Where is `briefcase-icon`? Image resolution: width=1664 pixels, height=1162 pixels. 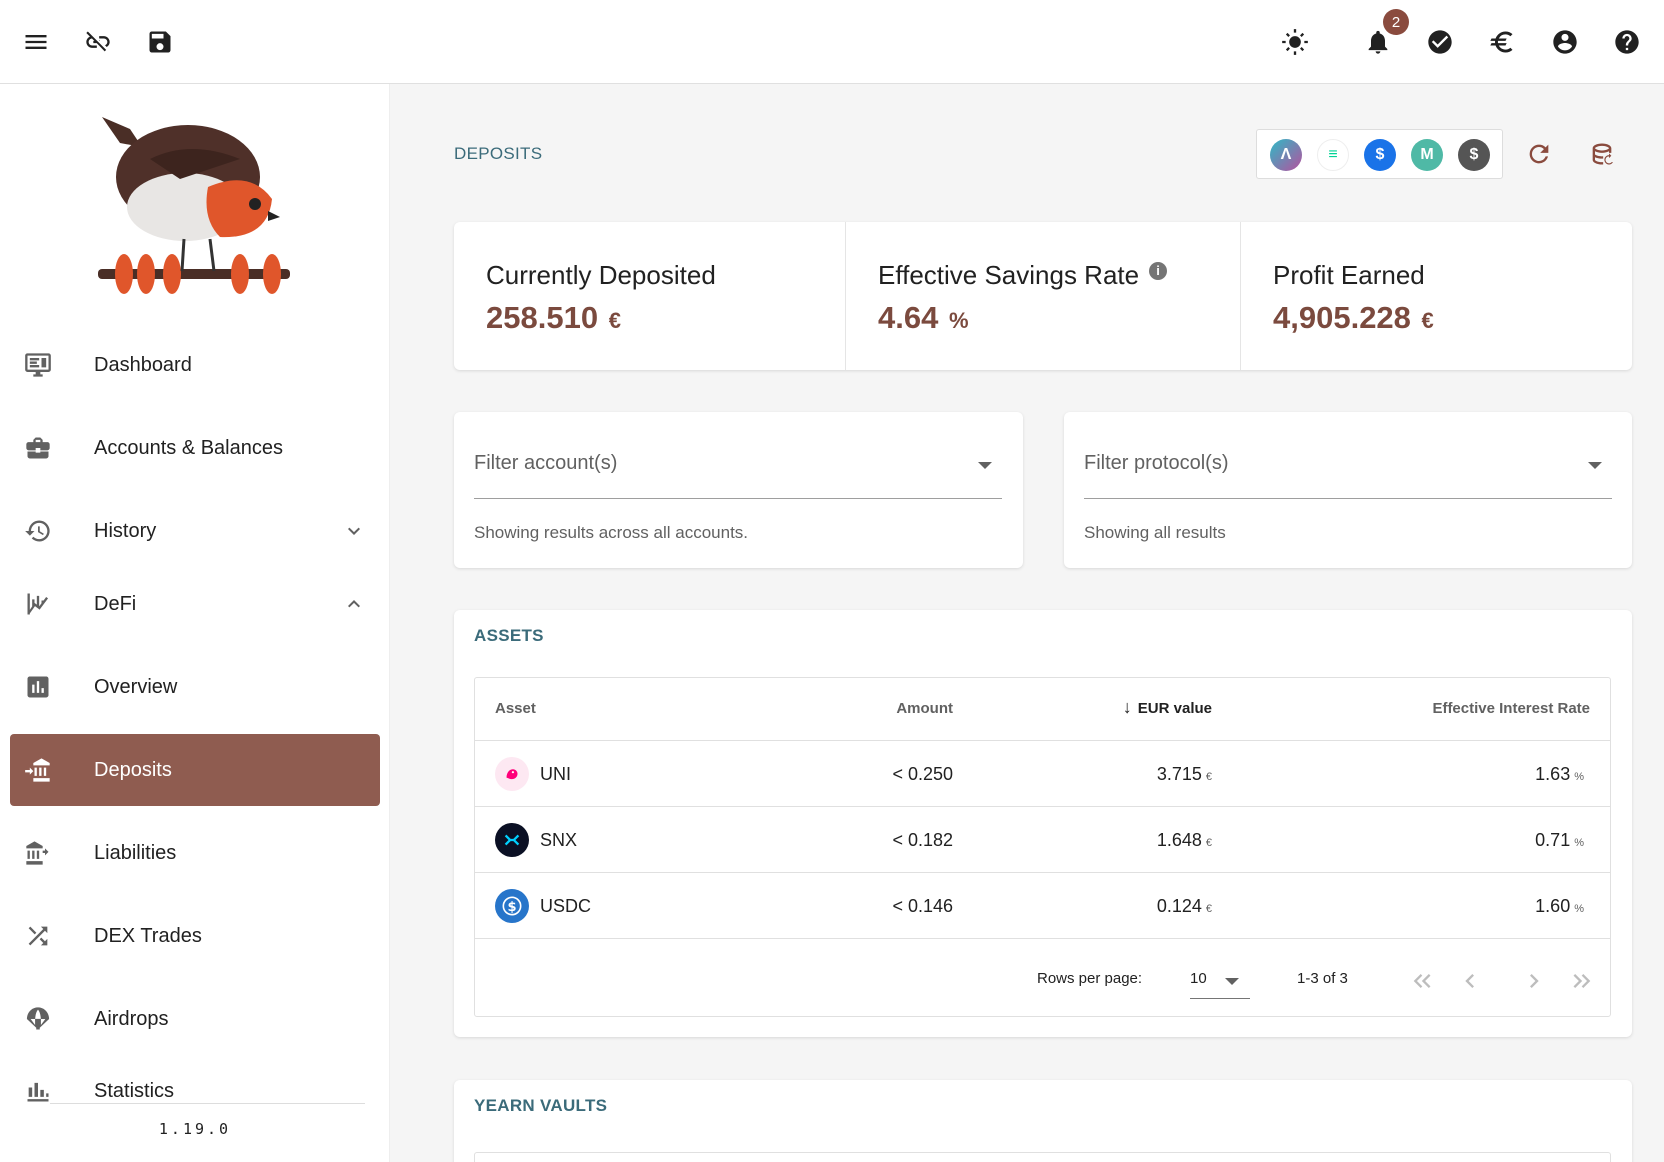
briefcase-icon is located at coordinates (38, 448).